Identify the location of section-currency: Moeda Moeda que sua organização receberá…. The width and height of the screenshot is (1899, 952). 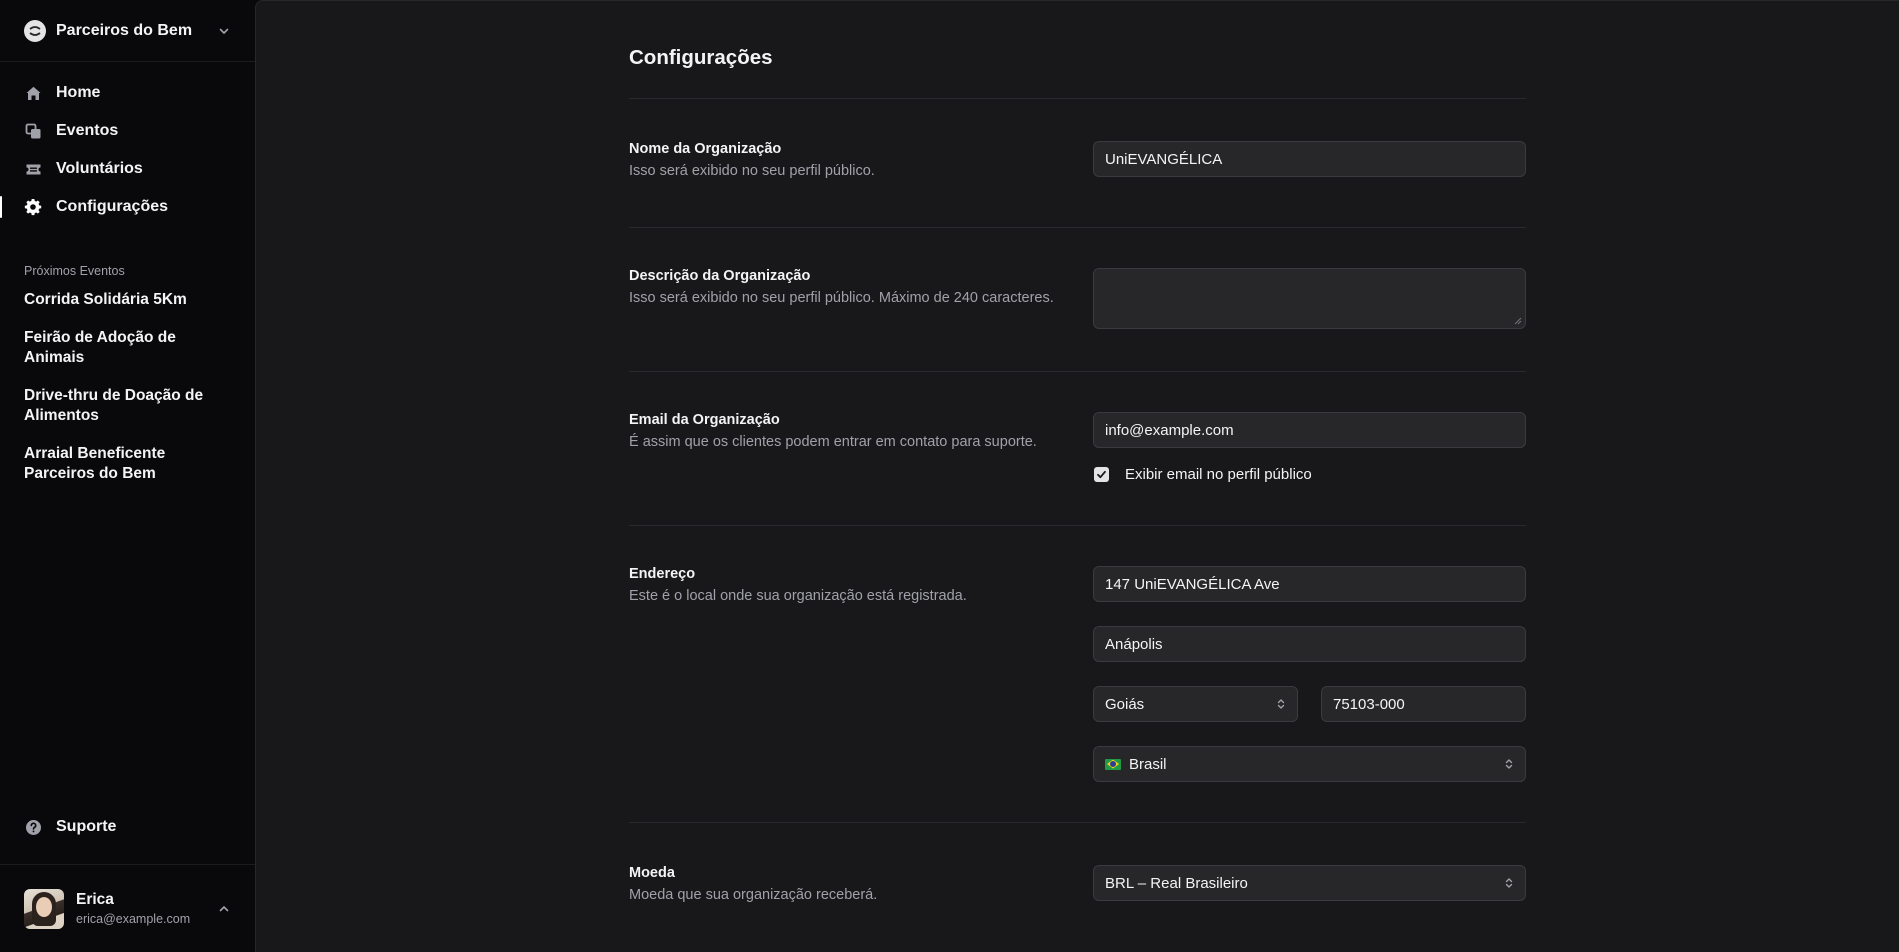
(1077, 886).